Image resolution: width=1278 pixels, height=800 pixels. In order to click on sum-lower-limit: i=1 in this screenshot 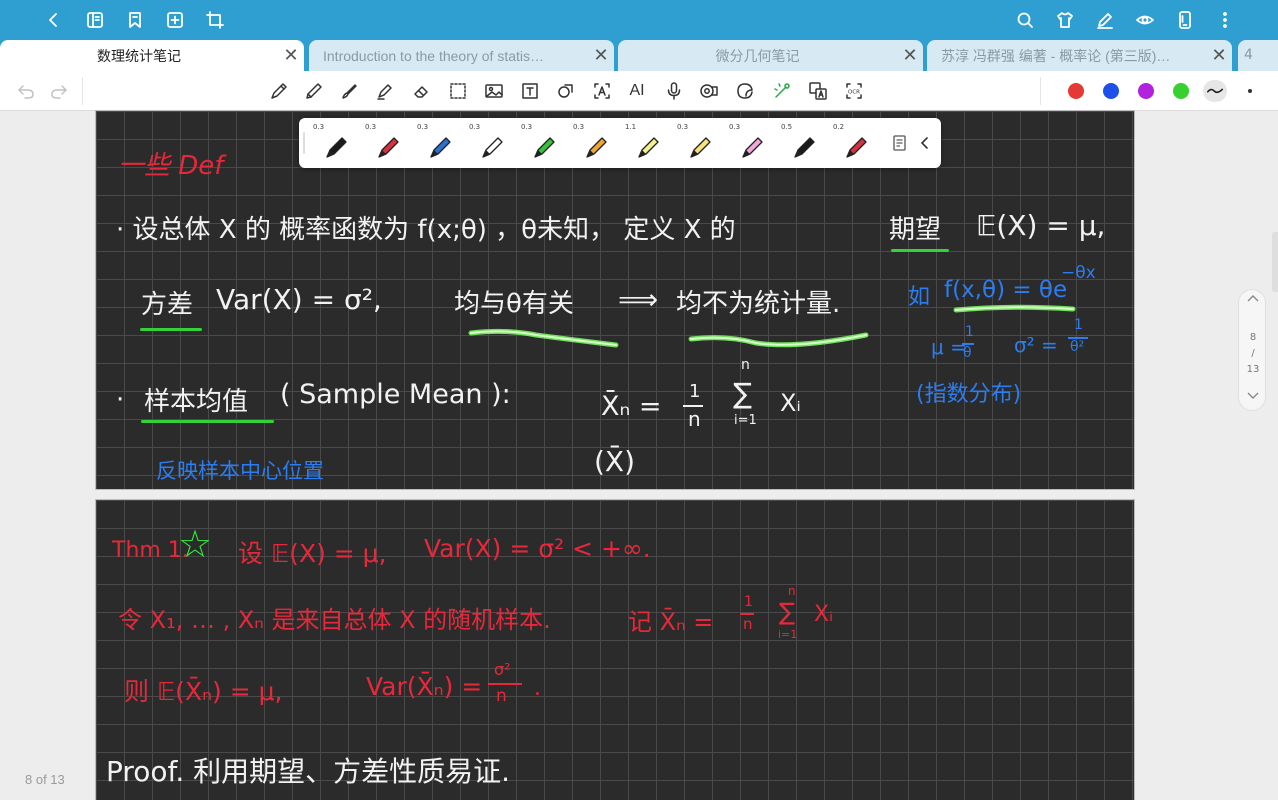, I will do `click(788, 634)`.